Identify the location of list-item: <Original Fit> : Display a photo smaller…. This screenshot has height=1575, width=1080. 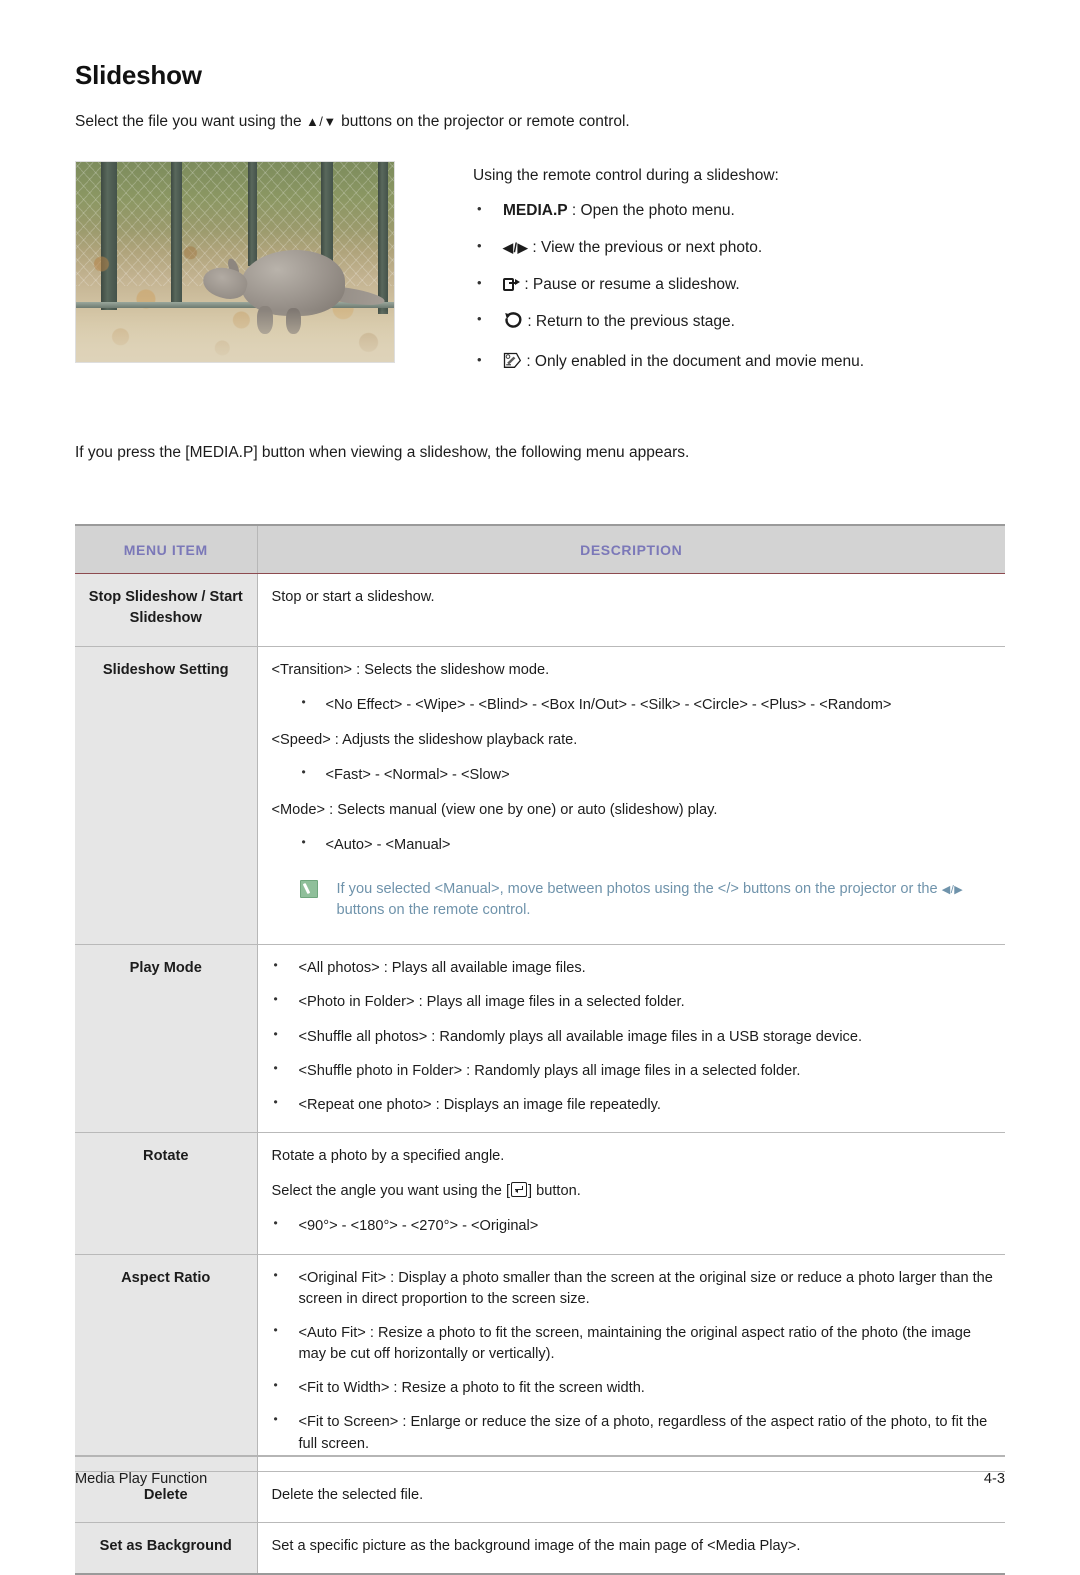
(634, 1288).